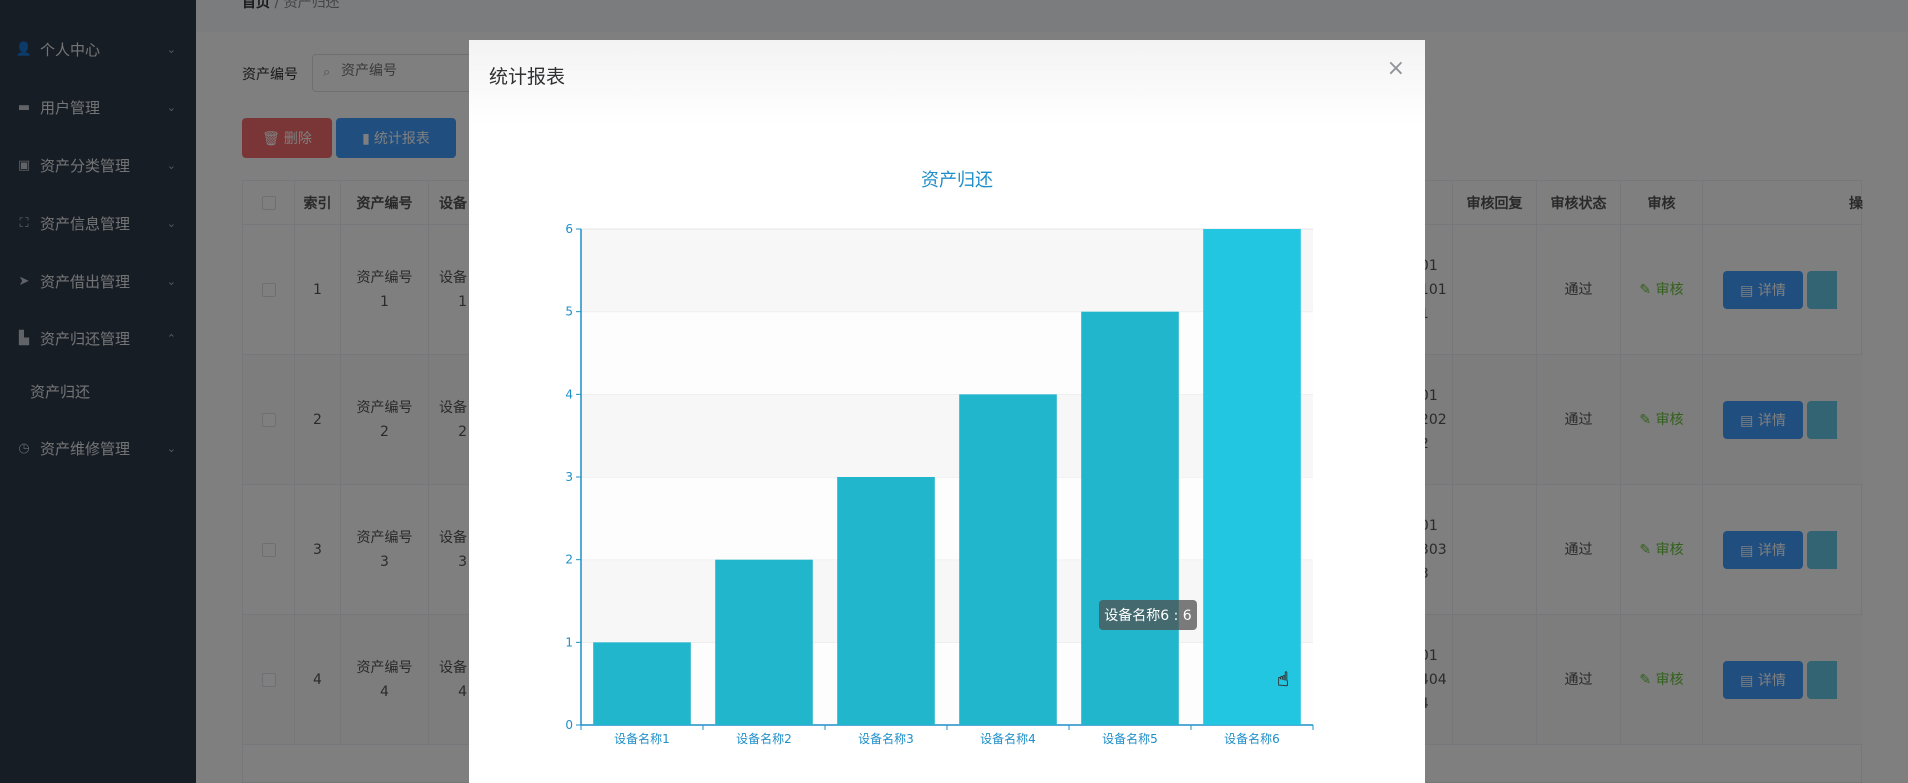 This screenshot has height=783, width=1908. What do you see at coordinates (1008, 738) in the screenshot?
I see `x-tick-label: 设备名称4` at bounding box center [1008, 738].